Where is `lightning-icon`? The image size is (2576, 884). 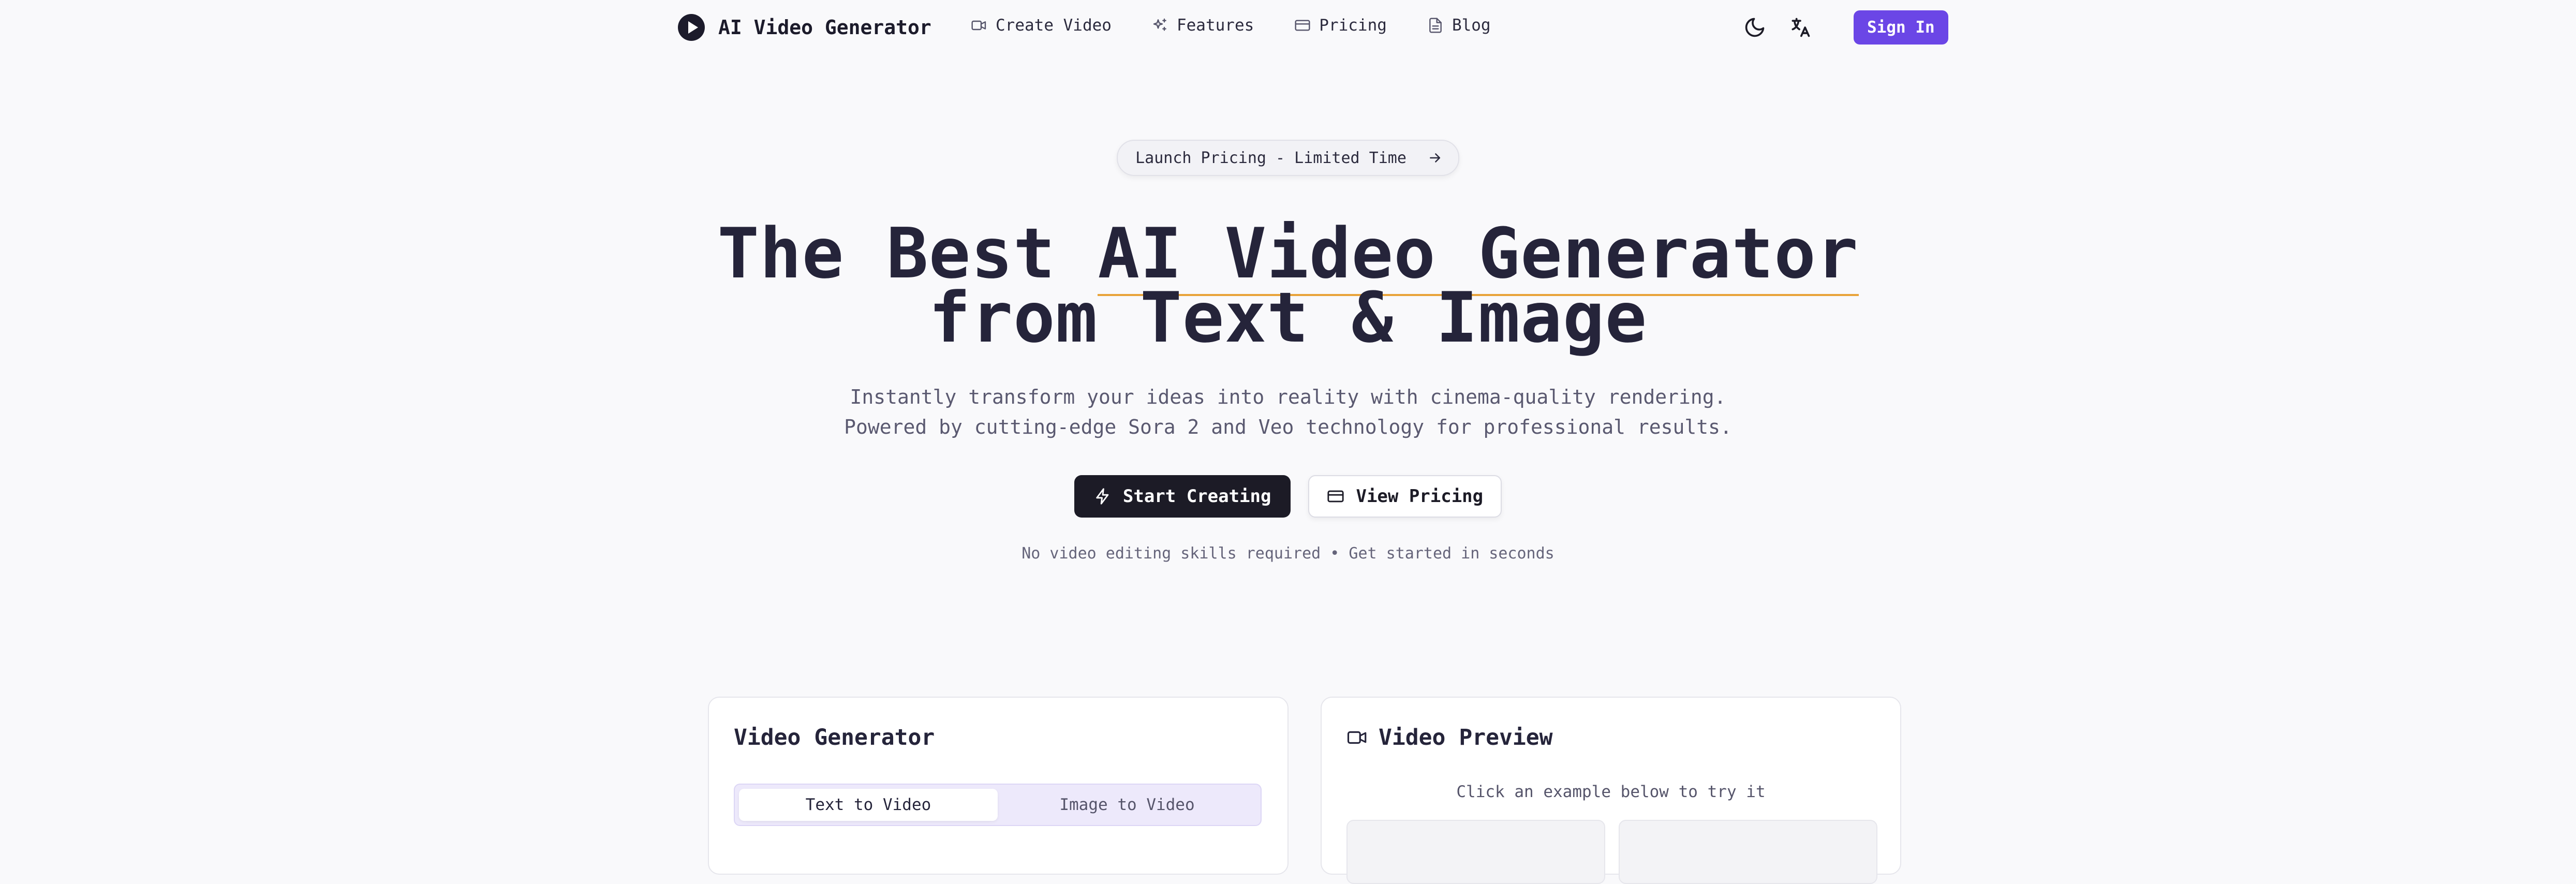
lightning-icon is located at coordinates (1102, 496).